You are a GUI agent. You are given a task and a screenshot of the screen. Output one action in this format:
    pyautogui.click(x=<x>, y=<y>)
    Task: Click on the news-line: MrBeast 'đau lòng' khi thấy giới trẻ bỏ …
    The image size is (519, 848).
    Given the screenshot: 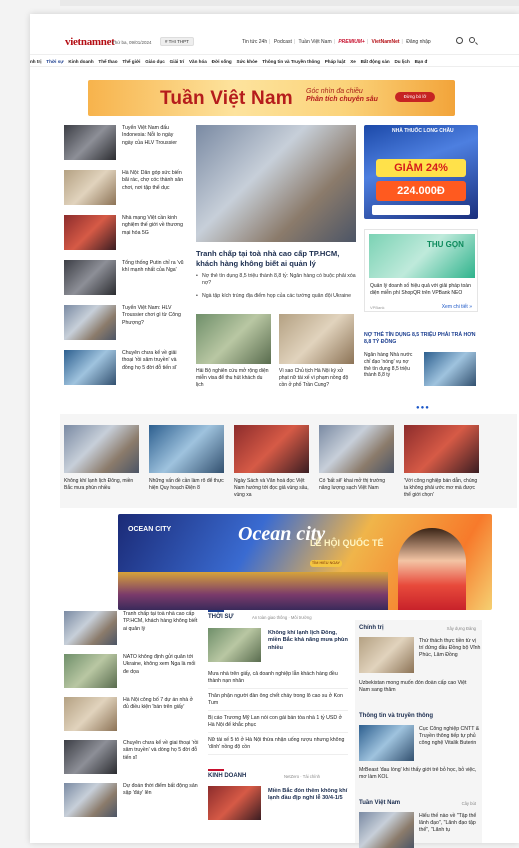 What is the action you would take?
    pyautogui.click(x=418, y=774)
    